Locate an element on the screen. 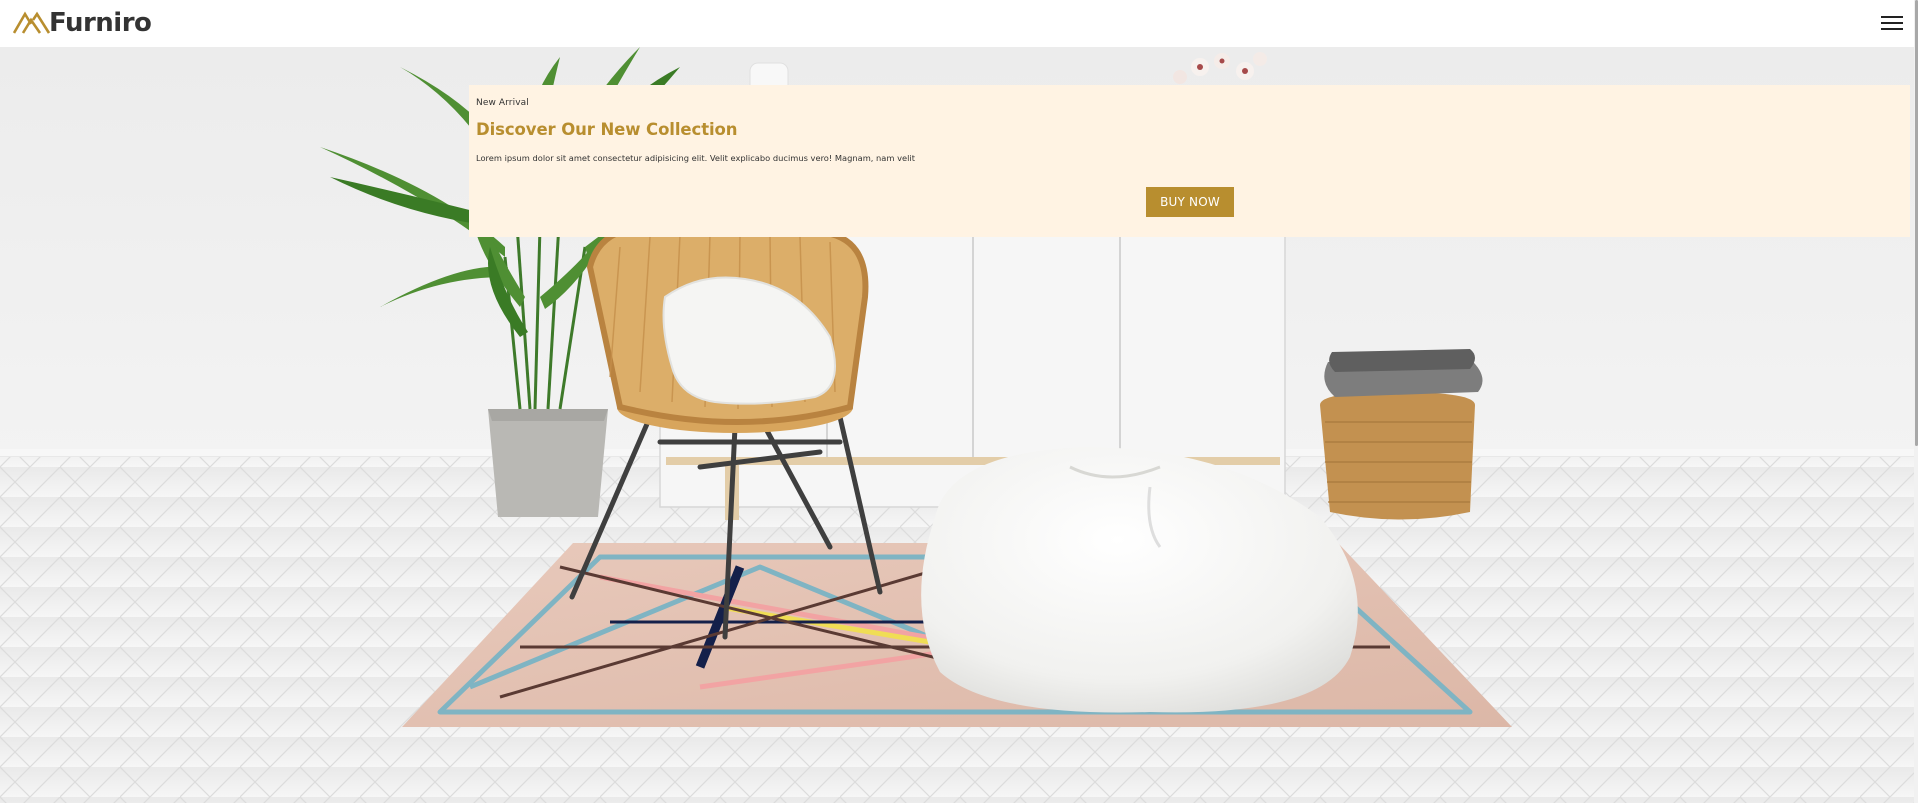  promo-title: Discover Our New Collection is located at coordinates (607, 129).